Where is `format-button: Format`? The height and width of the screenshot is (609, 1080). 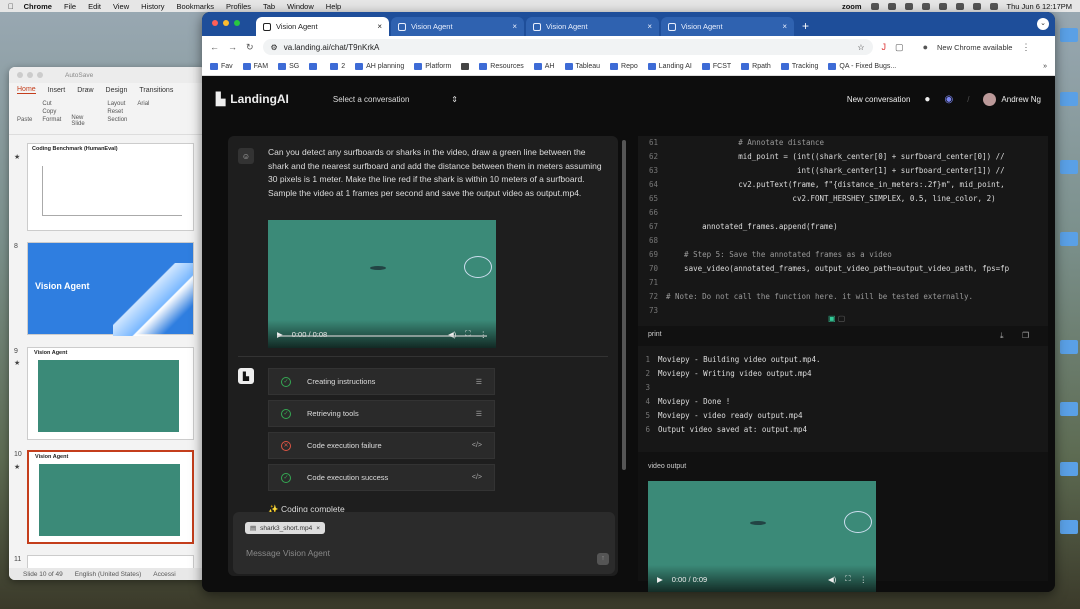 format-button: Format is located at coordinates (51, 120).